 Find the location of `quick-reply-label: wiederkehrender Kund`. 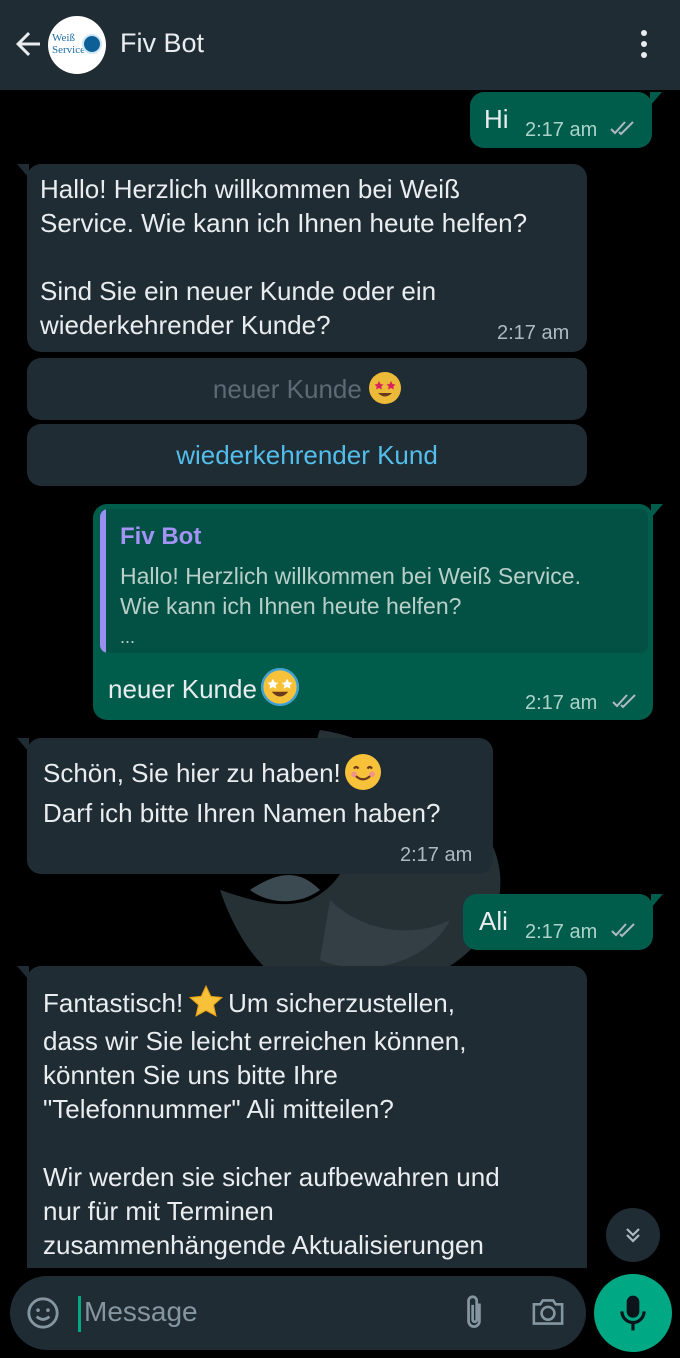

quick-reply-label: wiederkehrender Kund is located at coordinates (307, 455).